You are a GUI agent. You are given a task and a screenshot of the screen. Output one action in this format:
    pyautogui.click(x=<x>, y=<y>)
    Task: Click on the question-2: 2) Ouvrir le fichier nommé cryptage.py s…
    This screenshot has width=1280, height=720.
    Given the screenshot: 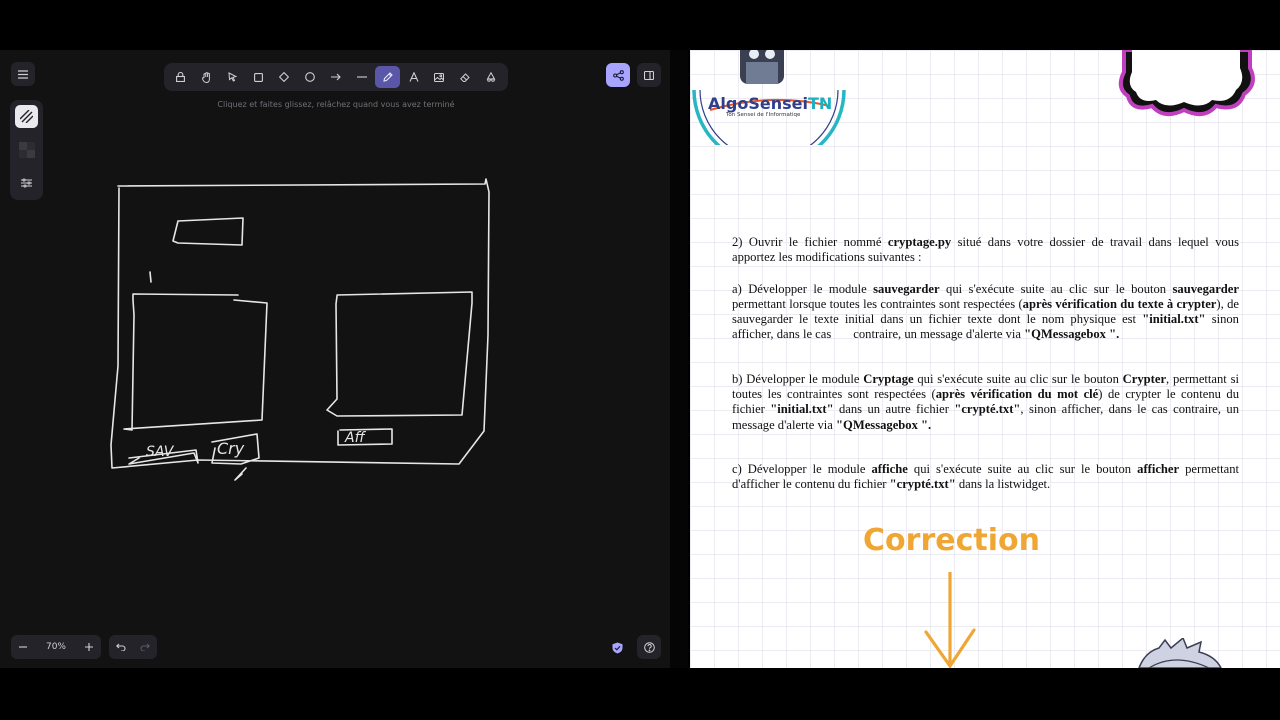 What is the action you would take?
    pyautogui.click(x=985, y=250)
    